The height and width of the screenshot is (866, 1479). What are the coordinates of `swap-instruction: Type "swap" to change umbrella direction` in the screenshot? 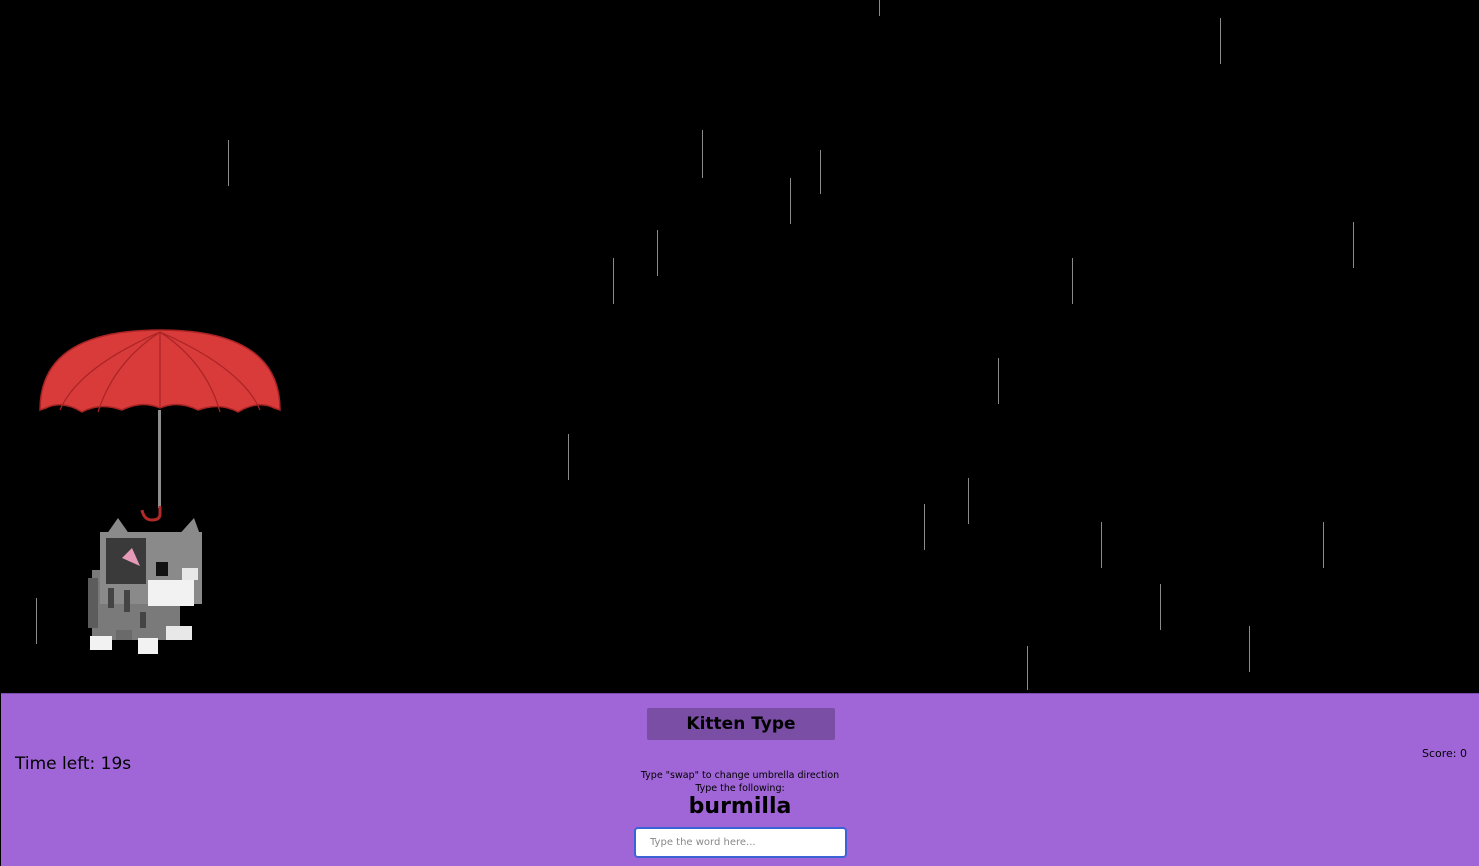 It's located at (740, 775).